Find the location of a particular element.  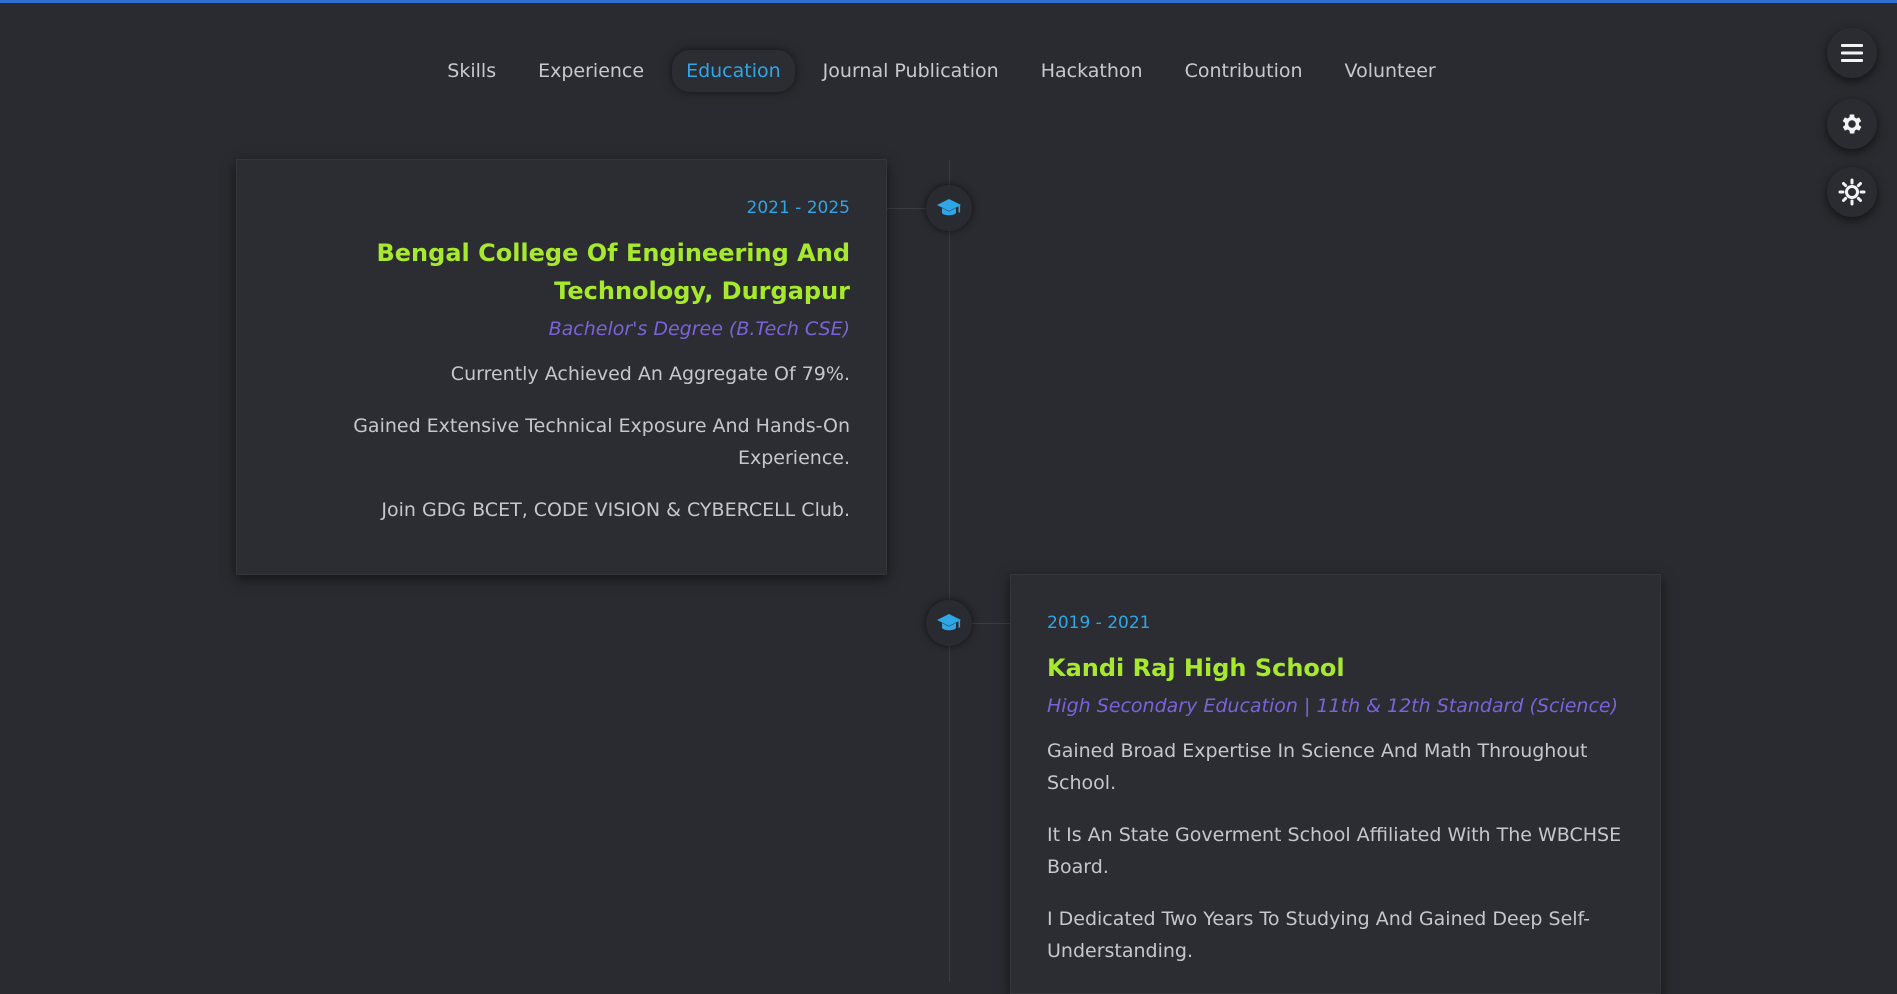

settings-button is located at coordinates (1852, 124).